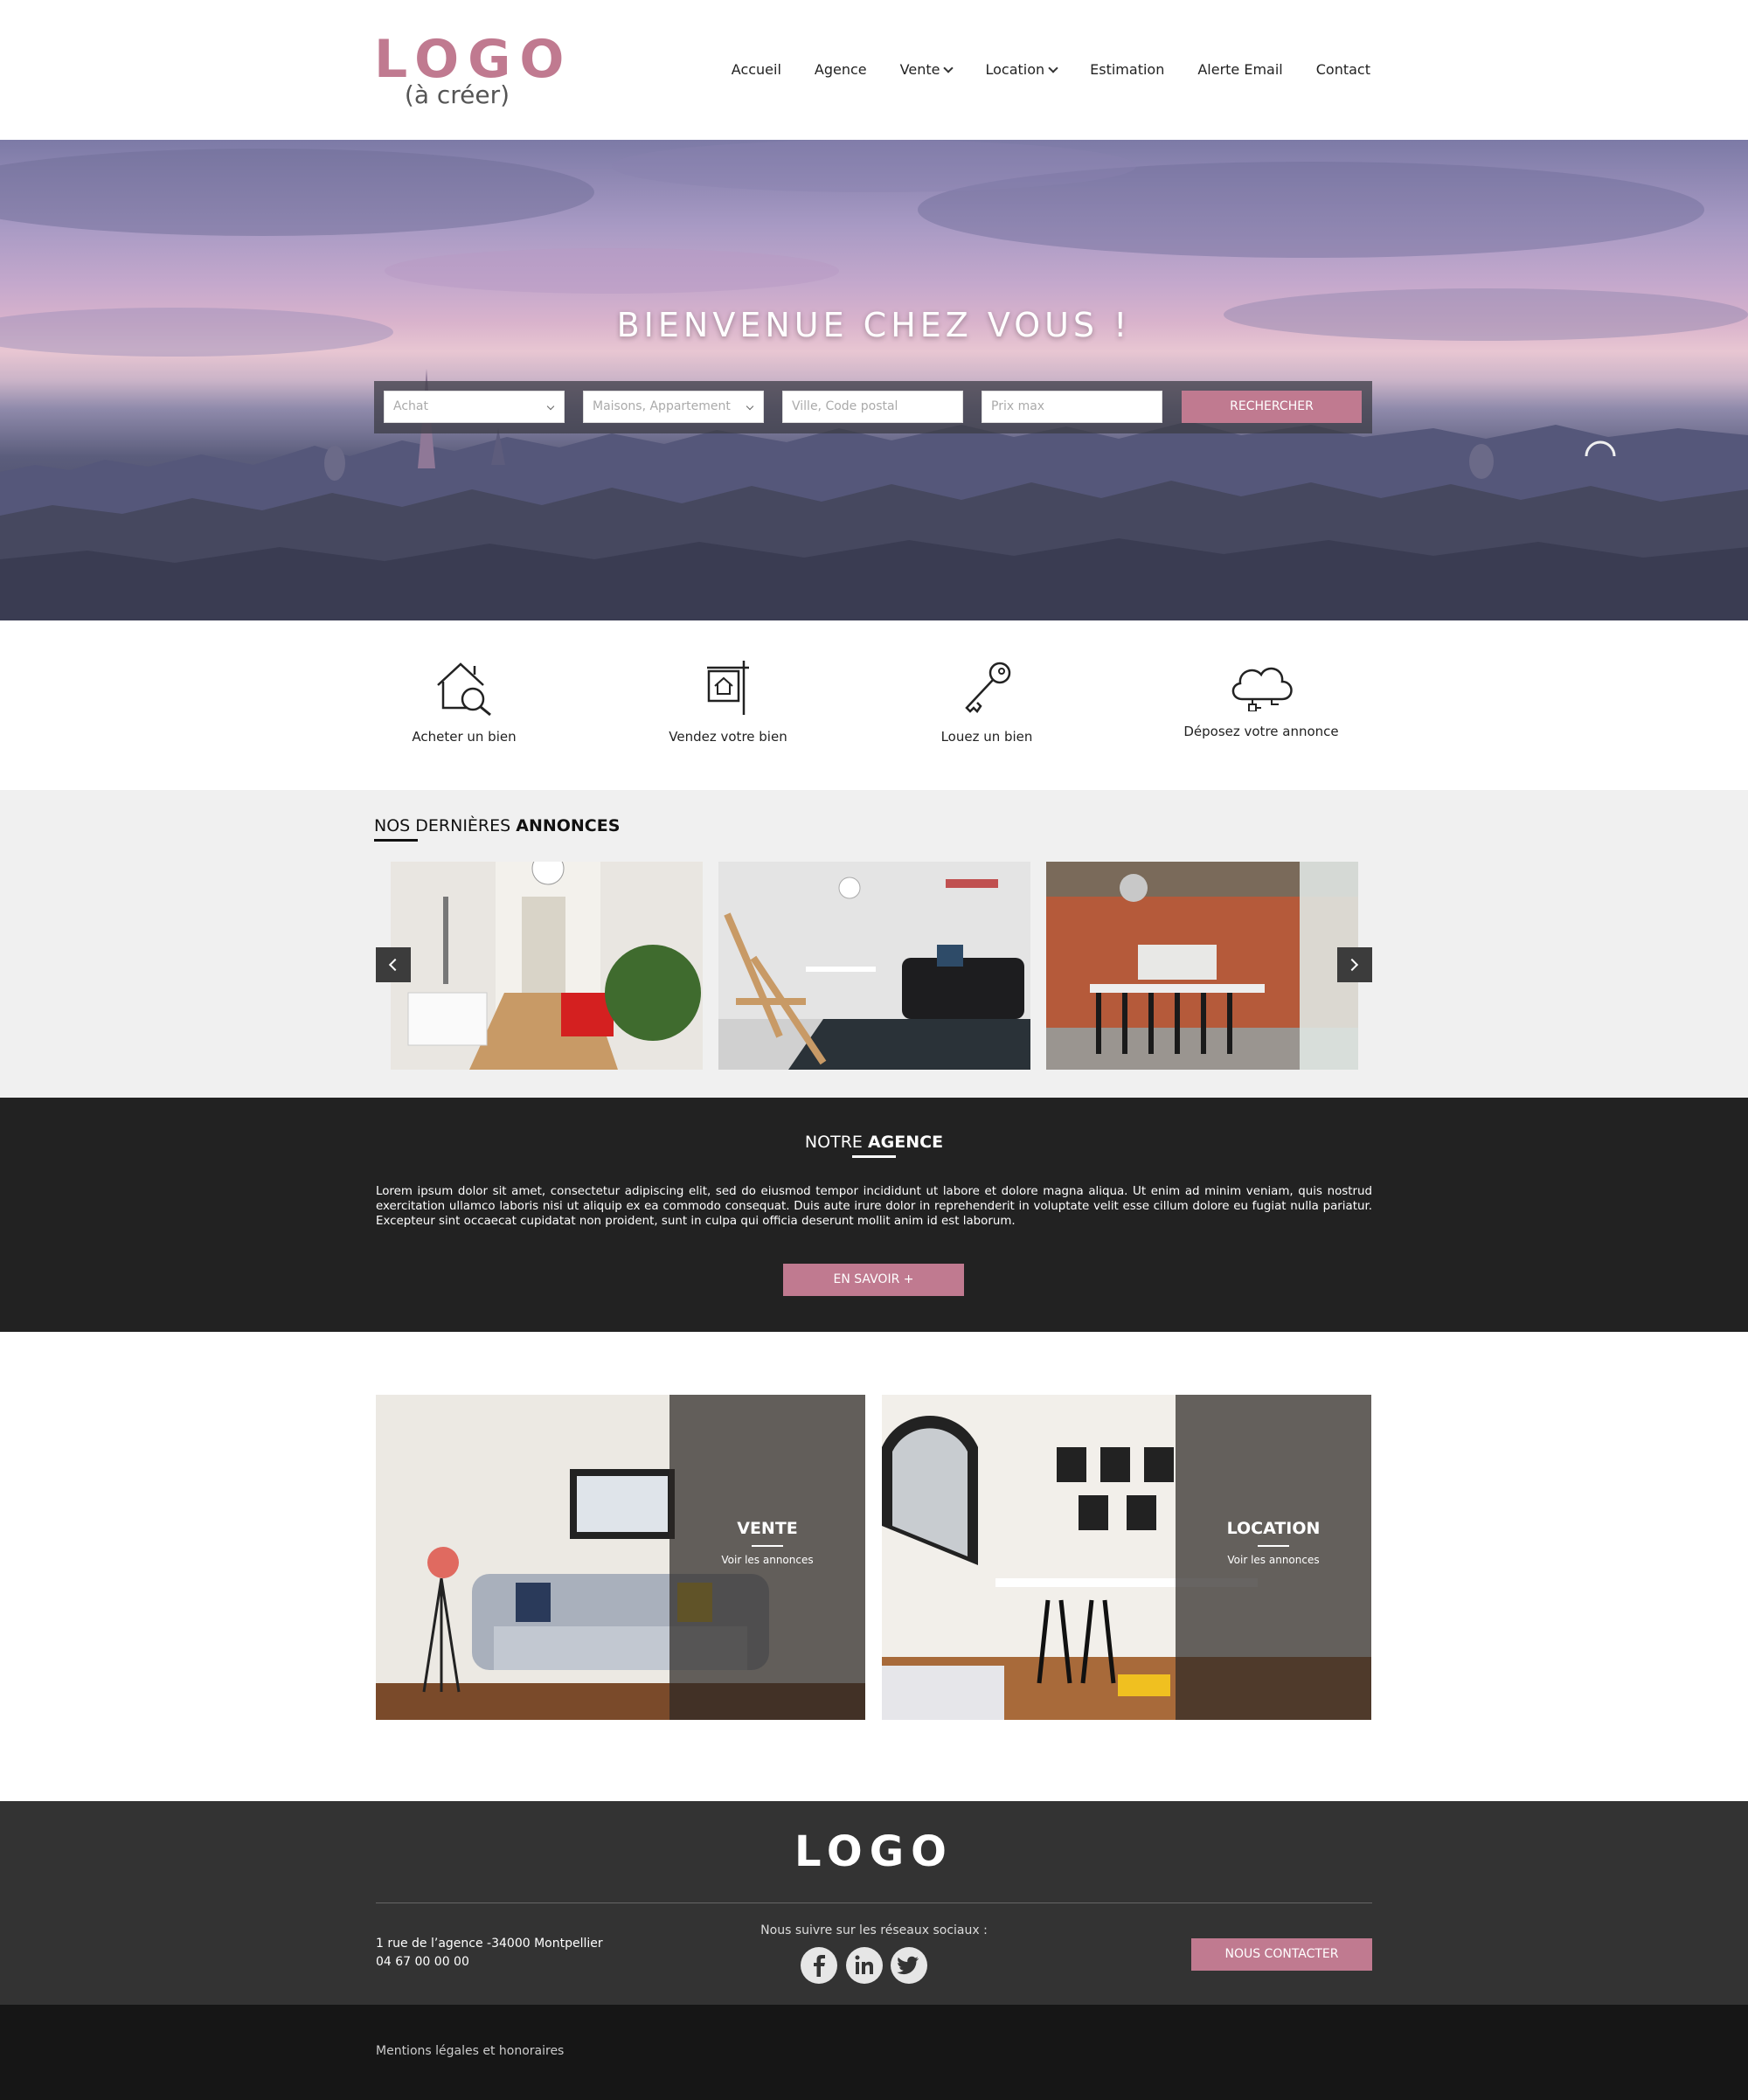 This screenshot has height=2100, width=1748. What do you see at coordinates (474, 60) in the screenshot?
I see `logo-text: LOGO` at bounding box center [474, 60].